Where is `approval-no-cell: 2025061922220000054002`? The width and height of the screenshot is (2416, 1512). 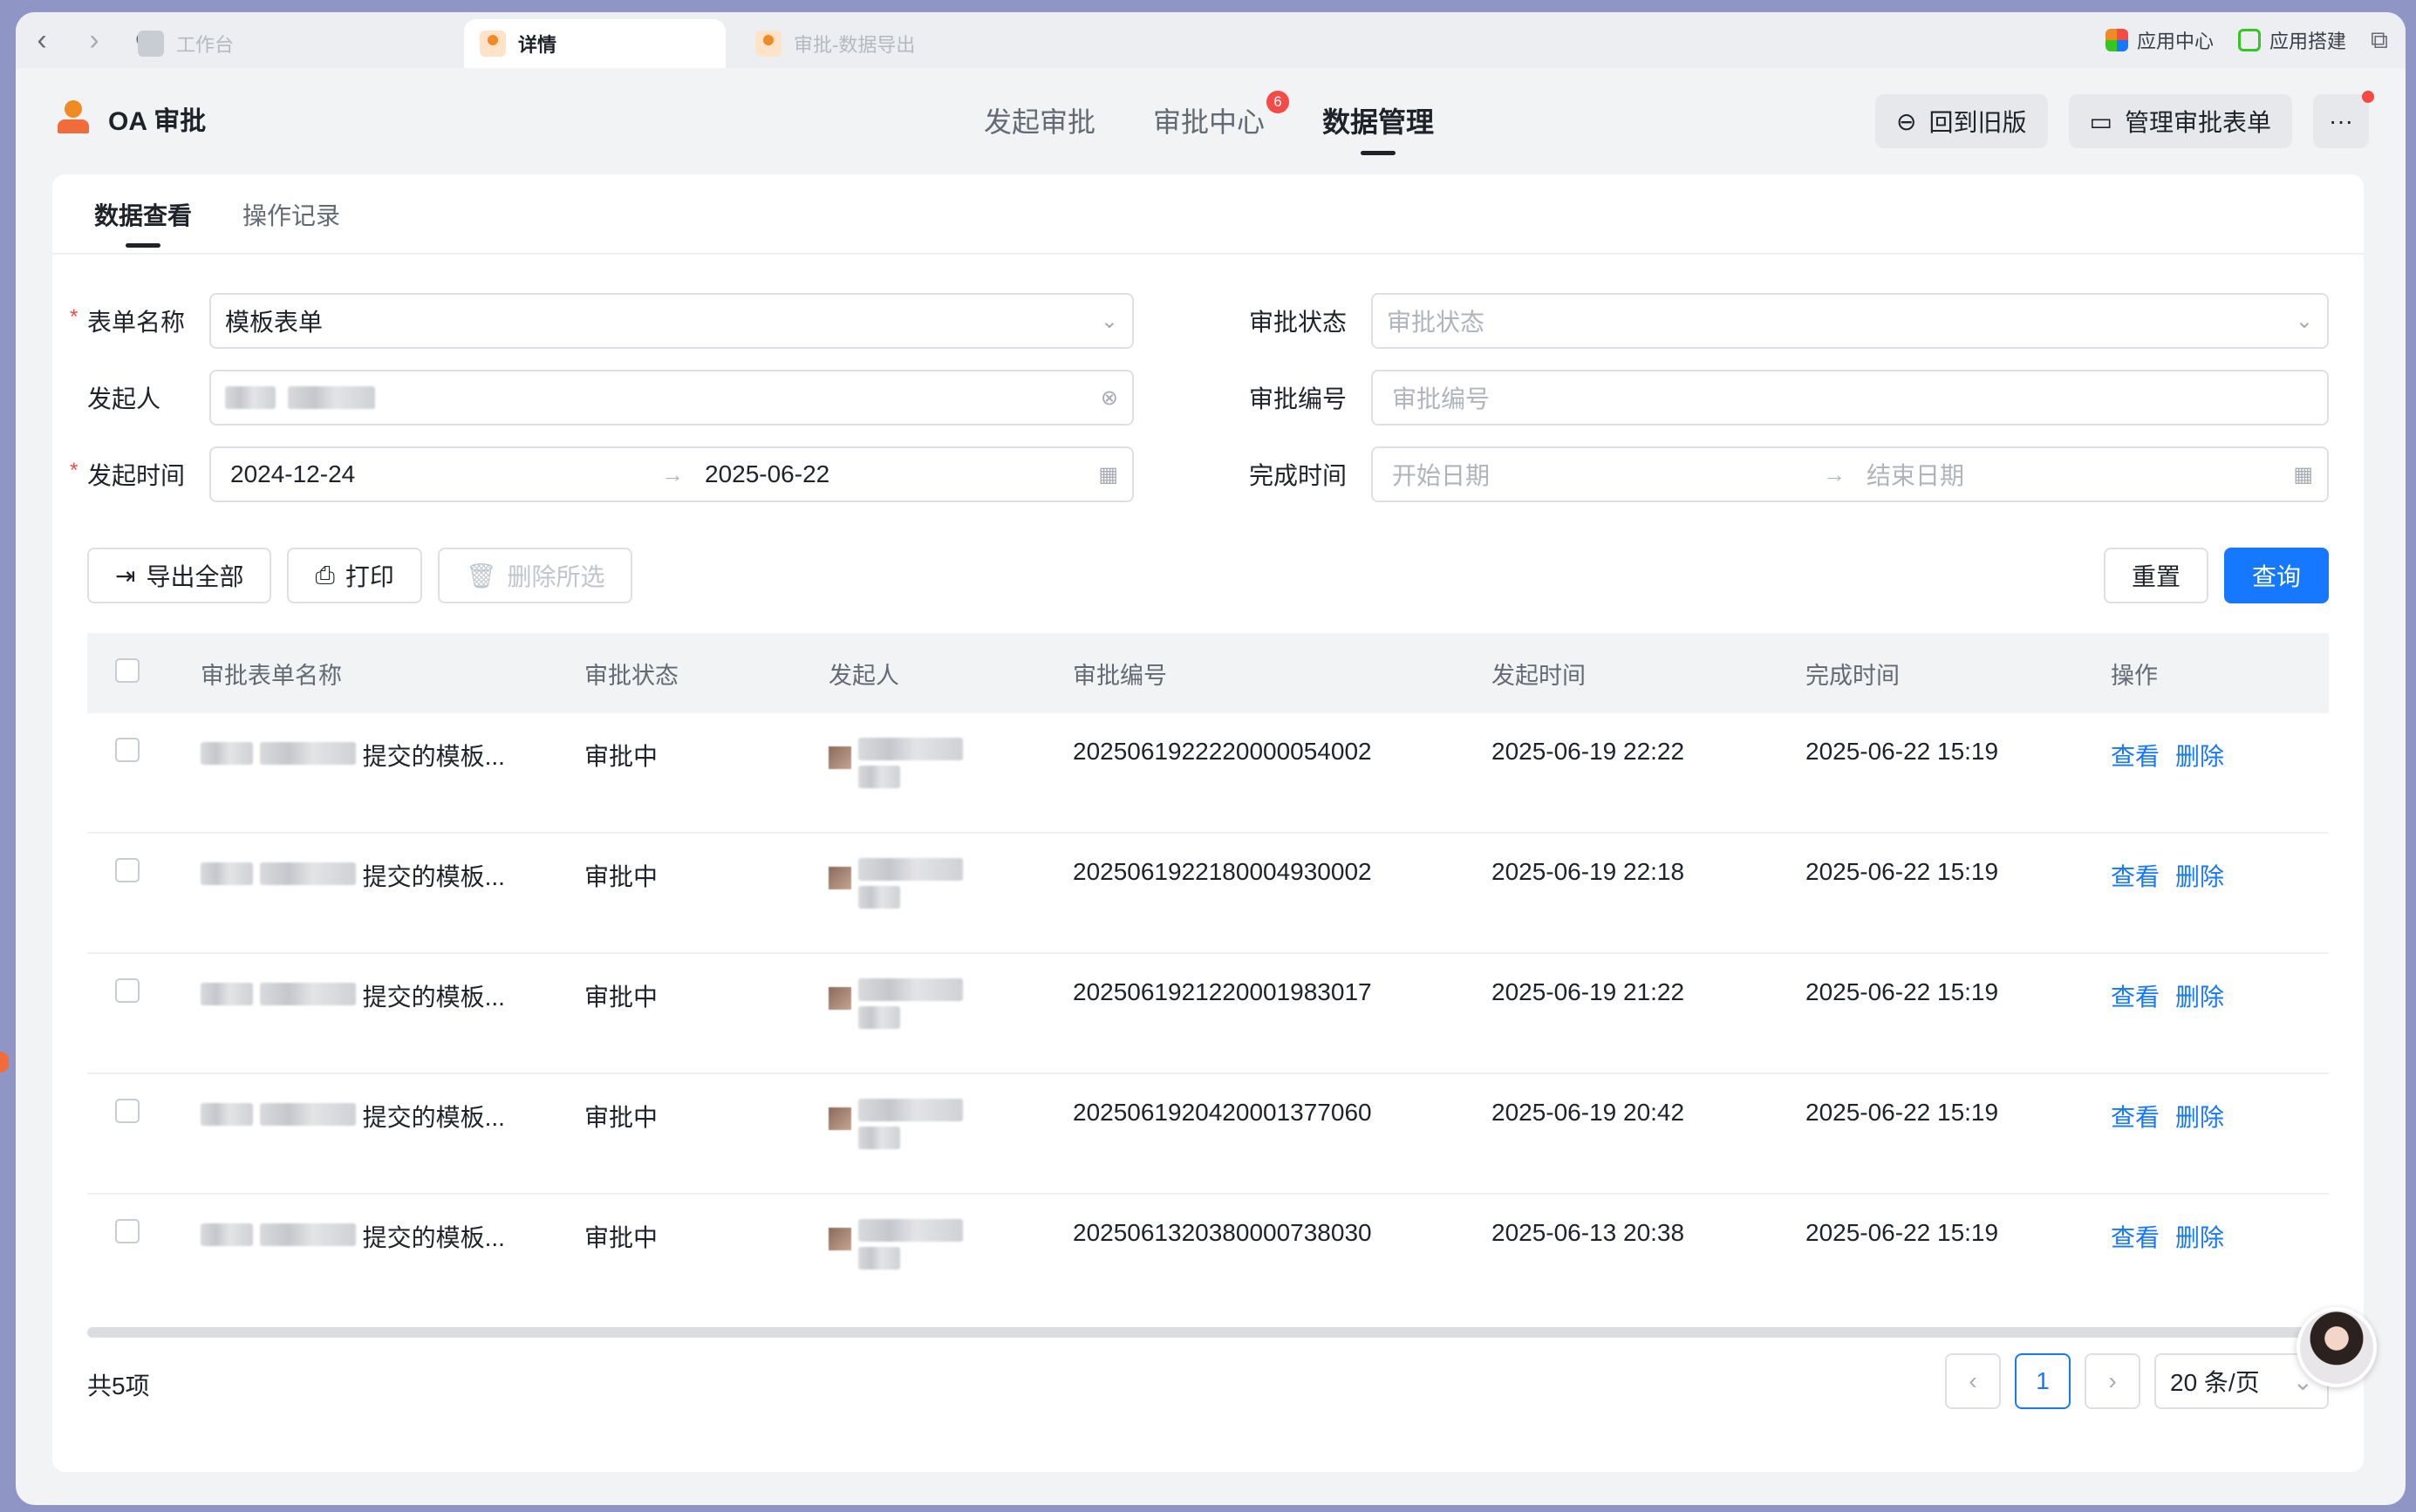 approval-no-cell: 2025061922220000054002 is located at coordinates (1222, 751).